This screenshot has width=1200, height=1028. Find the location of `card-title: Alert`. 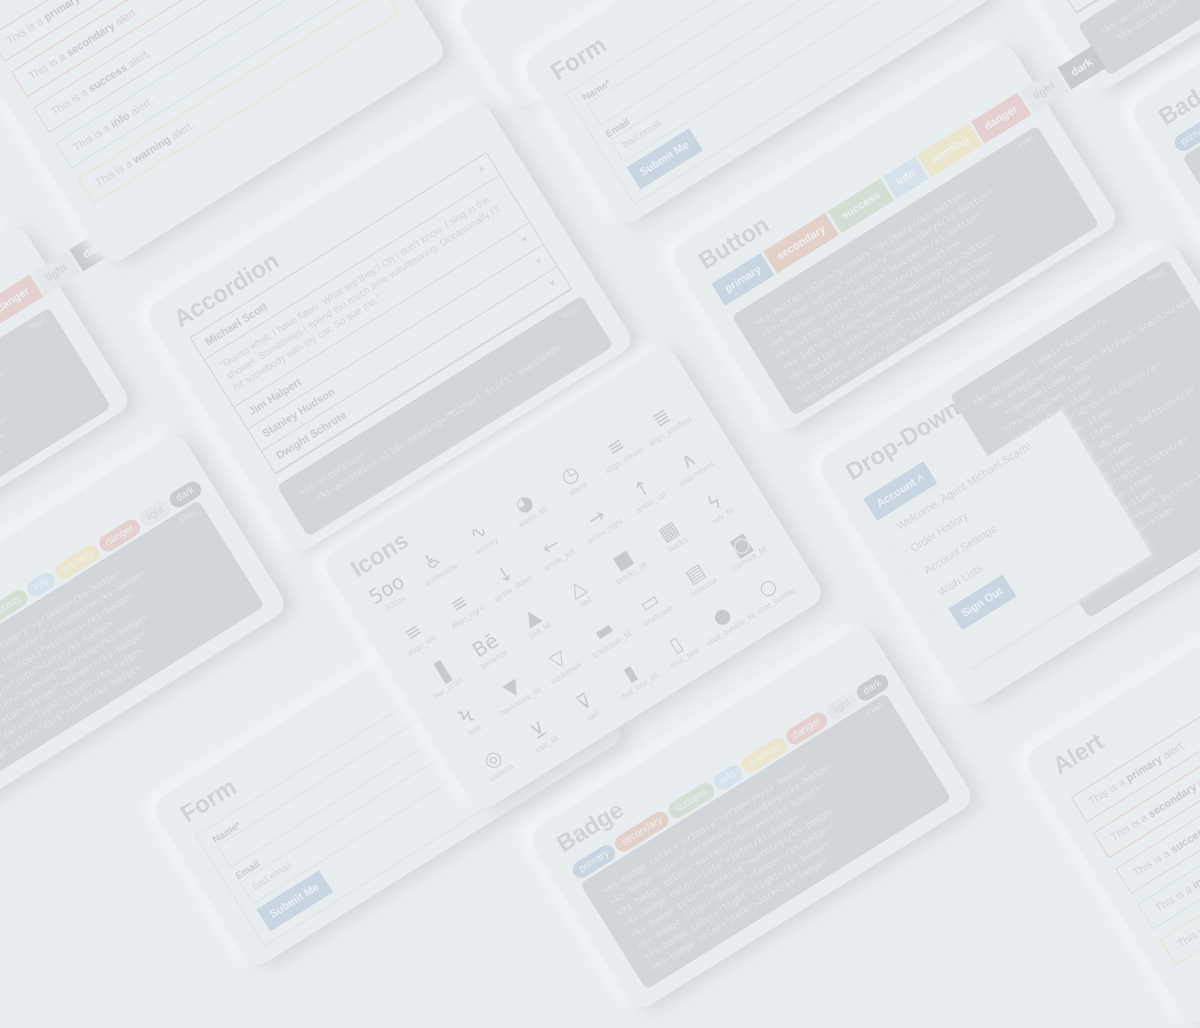

card-title: Alert is located at coordinates (1078, 754).